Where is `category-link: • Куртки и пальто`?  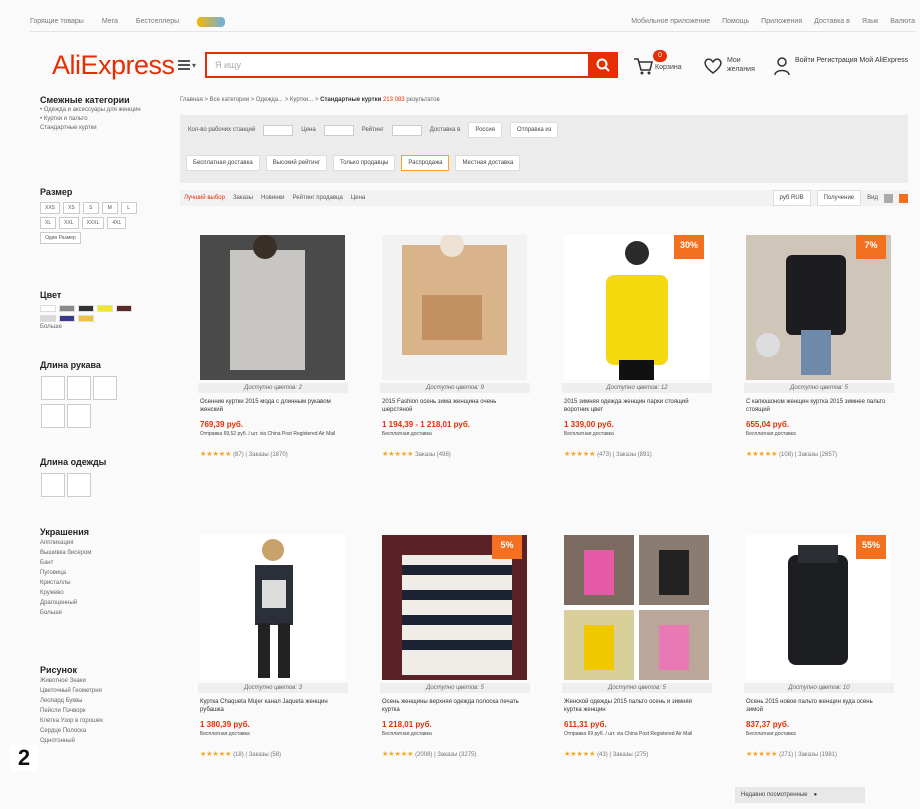 category-link: • Куртки и пальто is located at coordinates (100, 119).